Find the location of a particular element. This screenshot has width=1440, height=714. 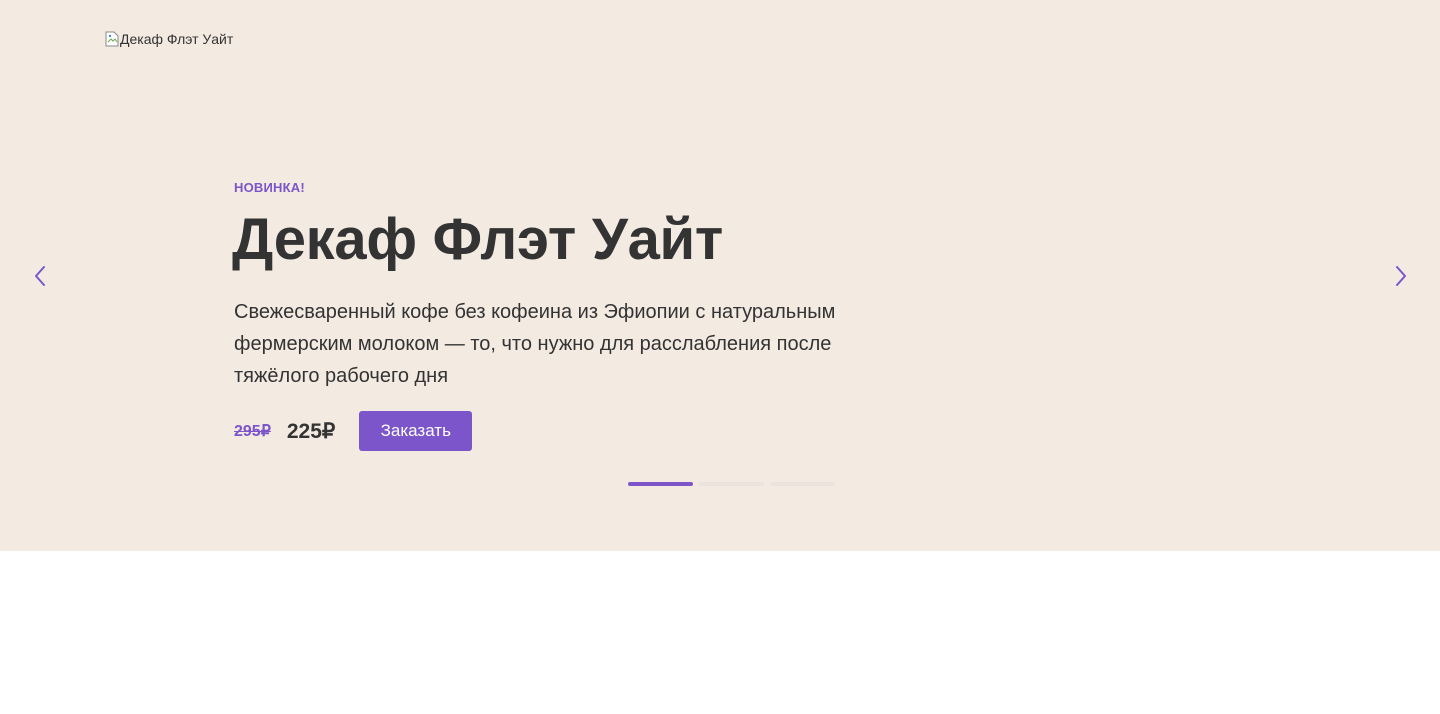

chevron-right-icon is located at coordinates (1401, 276).